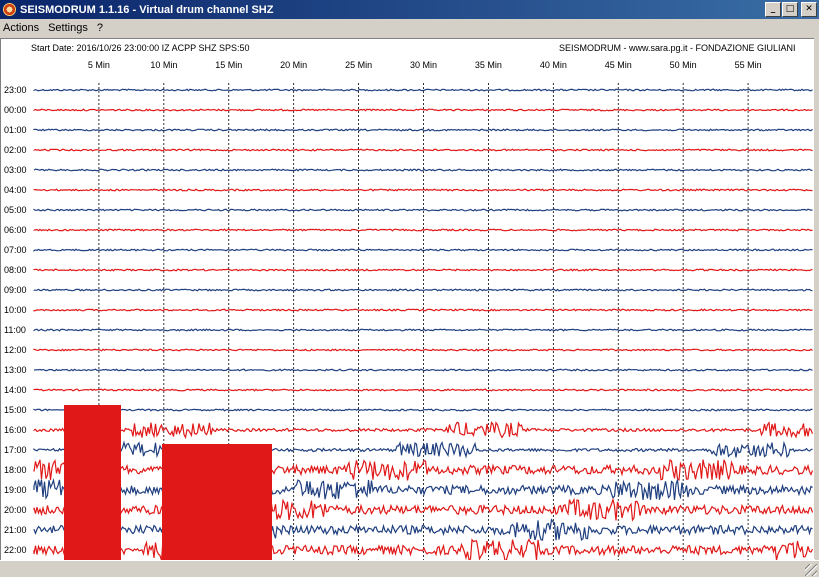  I want to click on minute-label: 25 Min, so click(358, 65).